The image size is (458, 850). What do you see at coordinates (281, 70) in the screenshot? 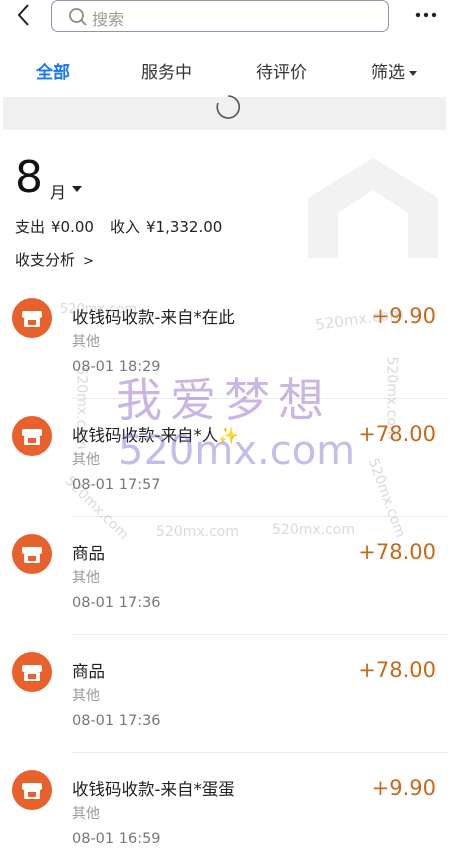
I see `tab-pending-review: 待评价` at bounding box center [281, 70].